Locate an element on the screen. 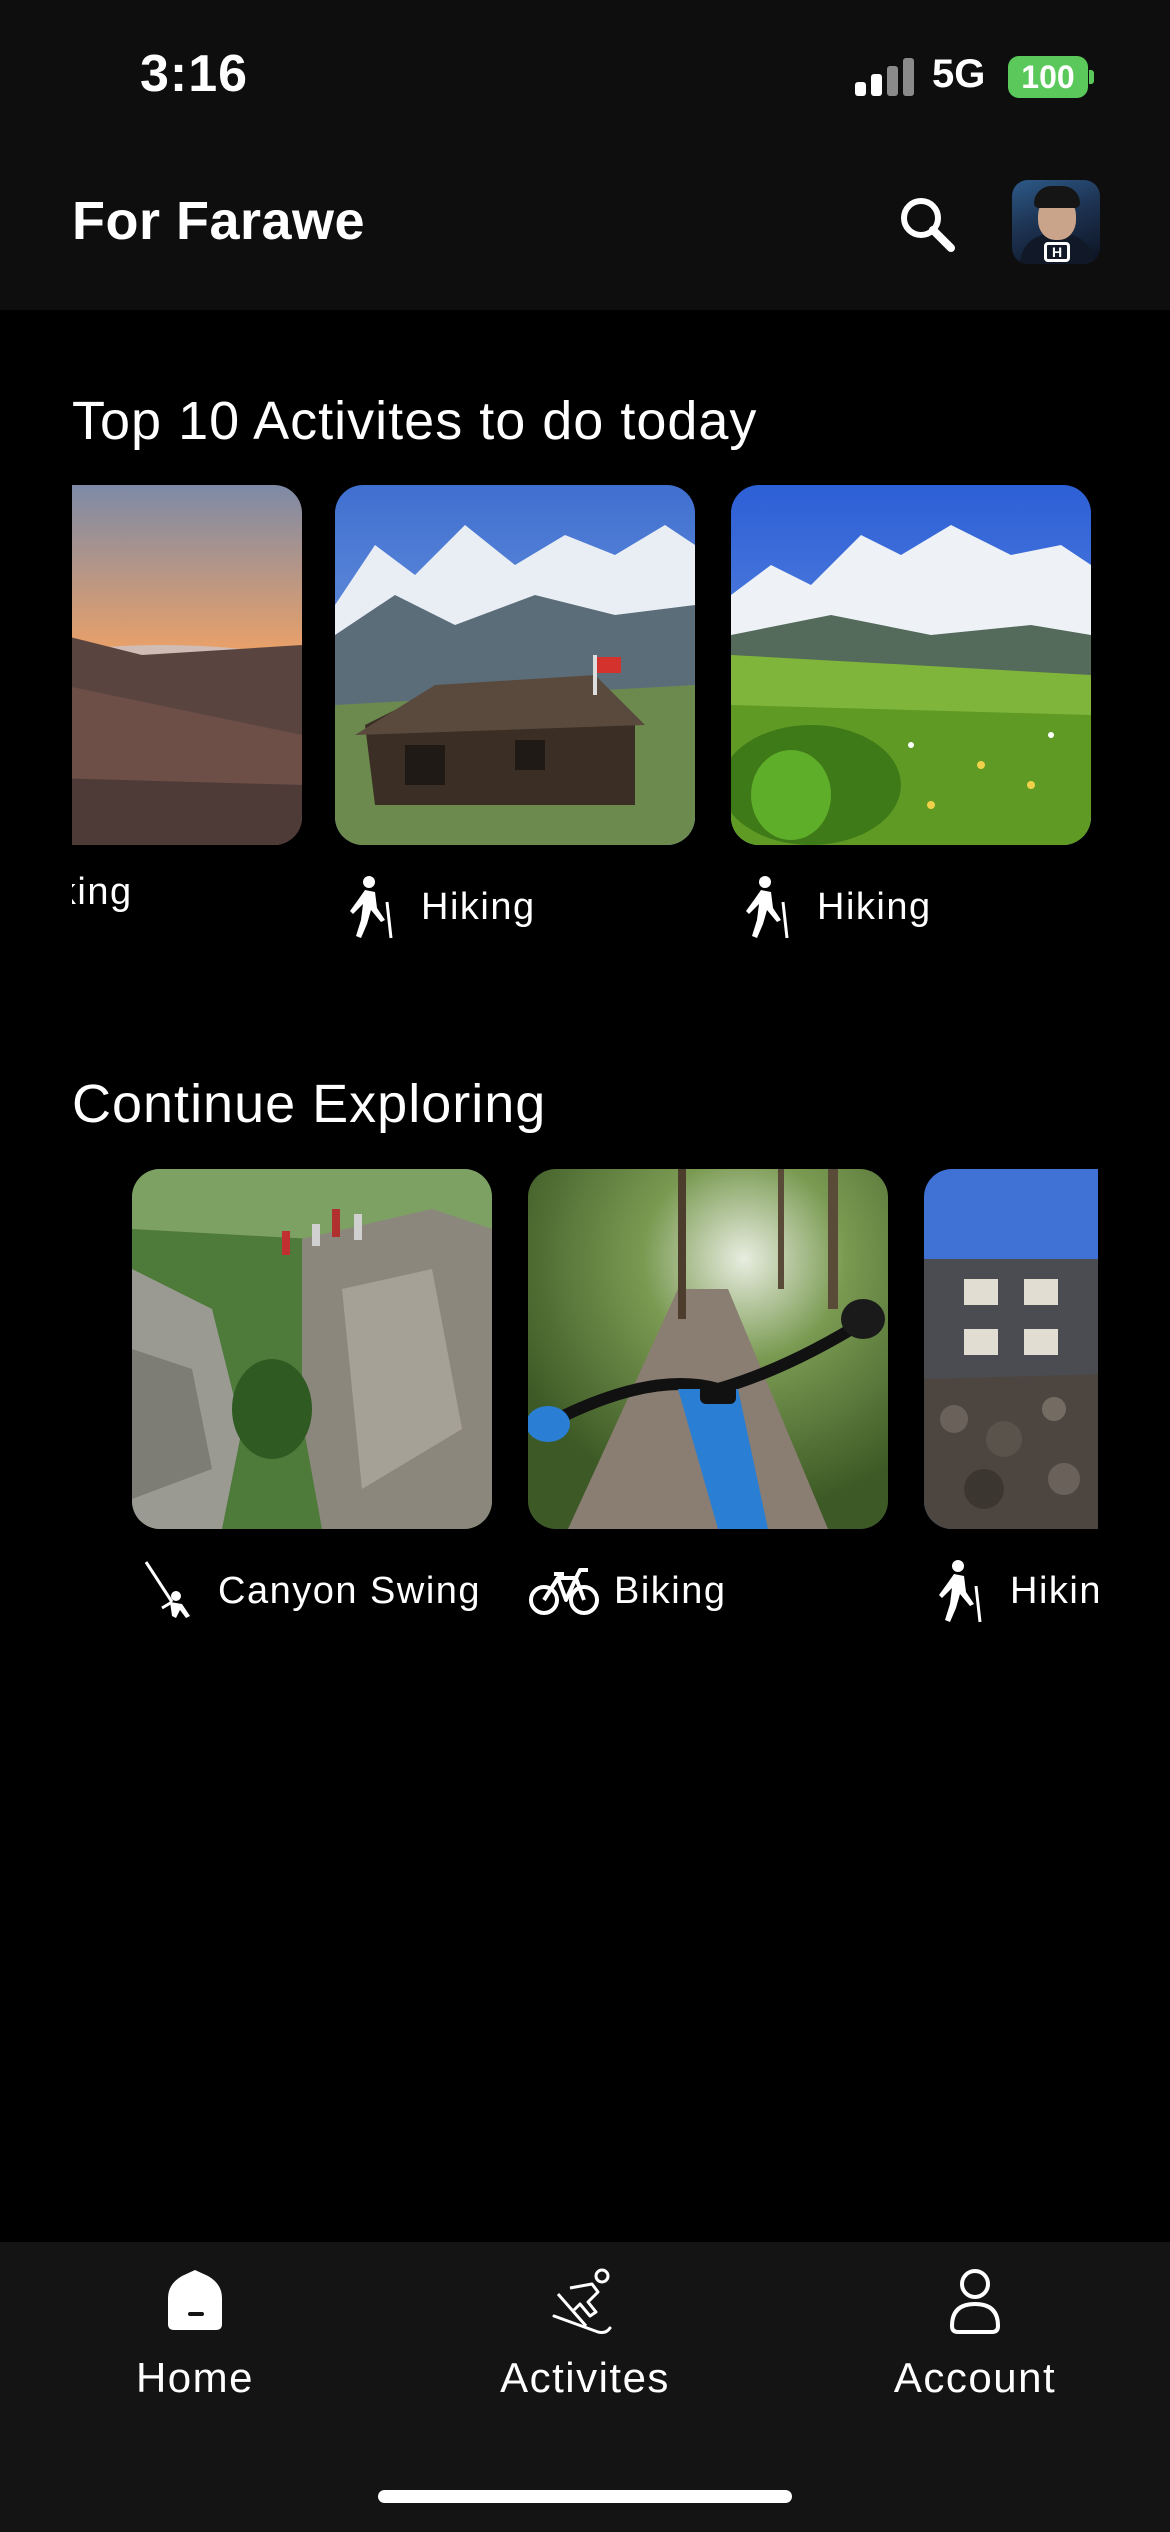 This screenshot has width=1170, height=2532. explore-label-text-1: Canyon Swing is located at coordinates (350, 1590).